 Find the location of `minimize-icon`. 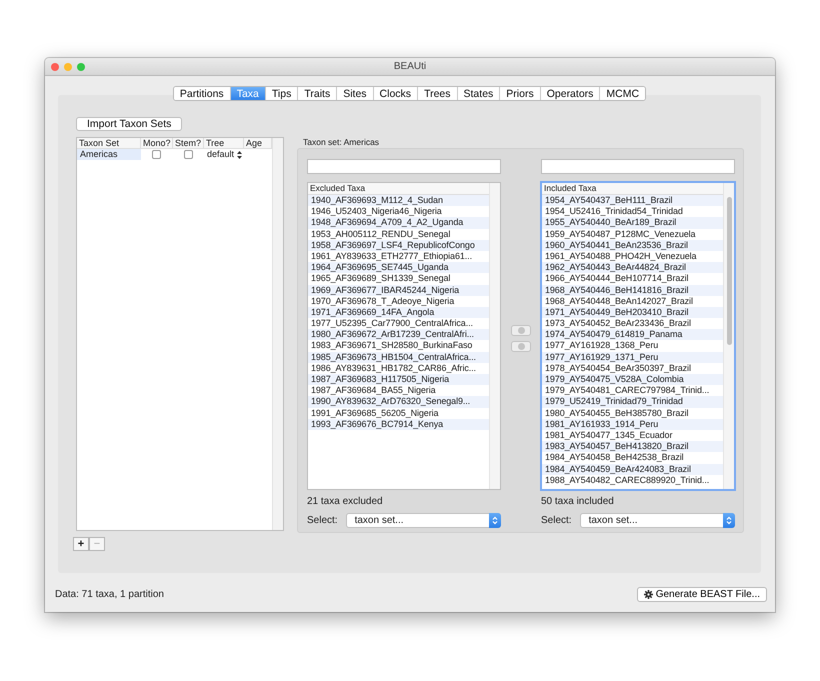

minimize-icon is located at coordinates (68, 66).